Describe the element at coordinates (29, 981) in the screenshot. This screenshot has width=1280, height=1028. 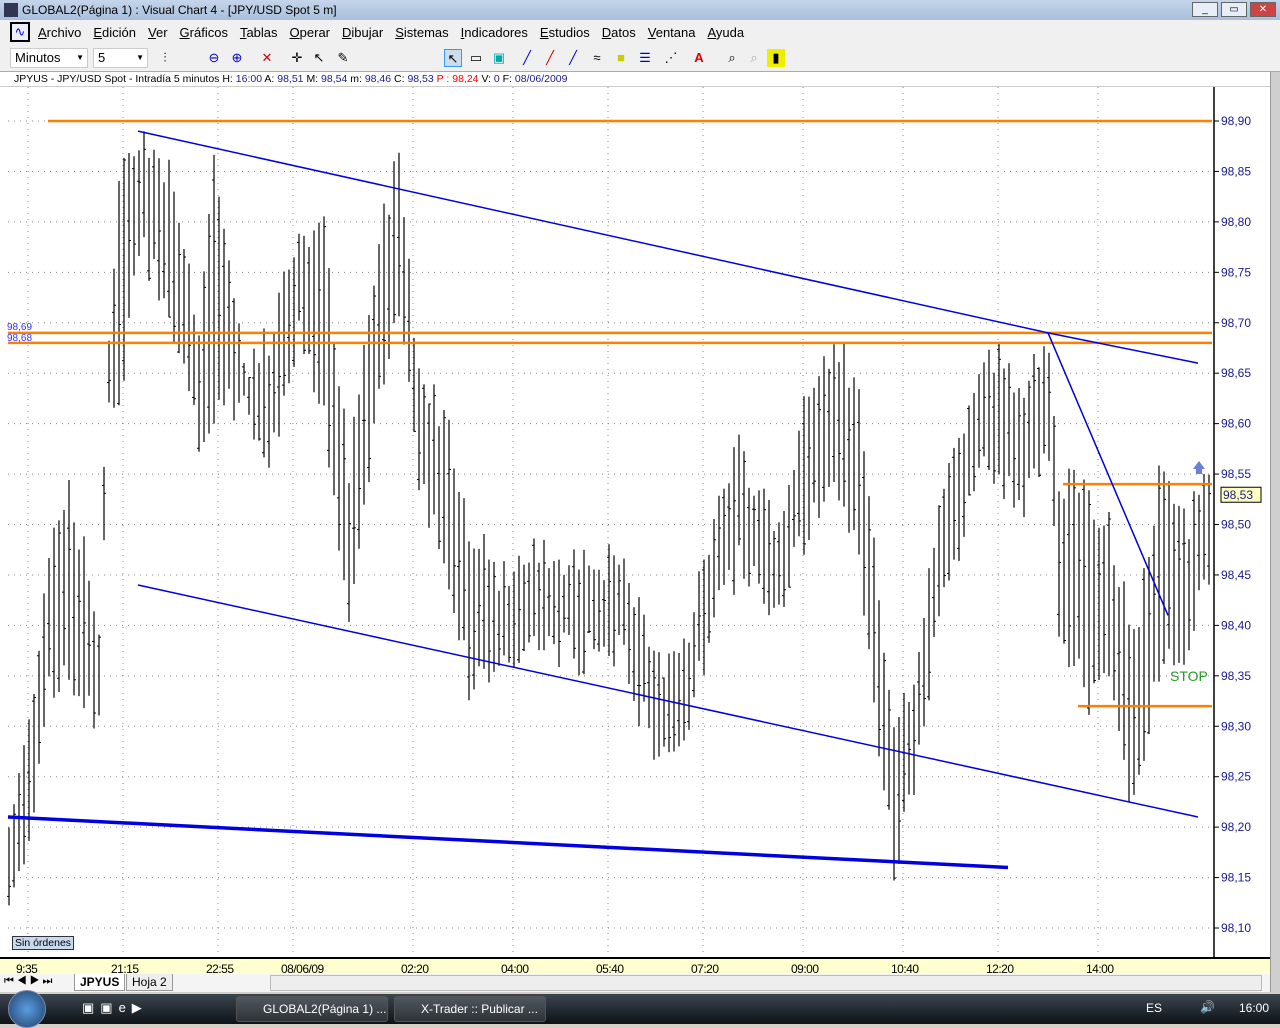
I see `sheet-nav-arrows: ⏮◀▶⏭` at that location.